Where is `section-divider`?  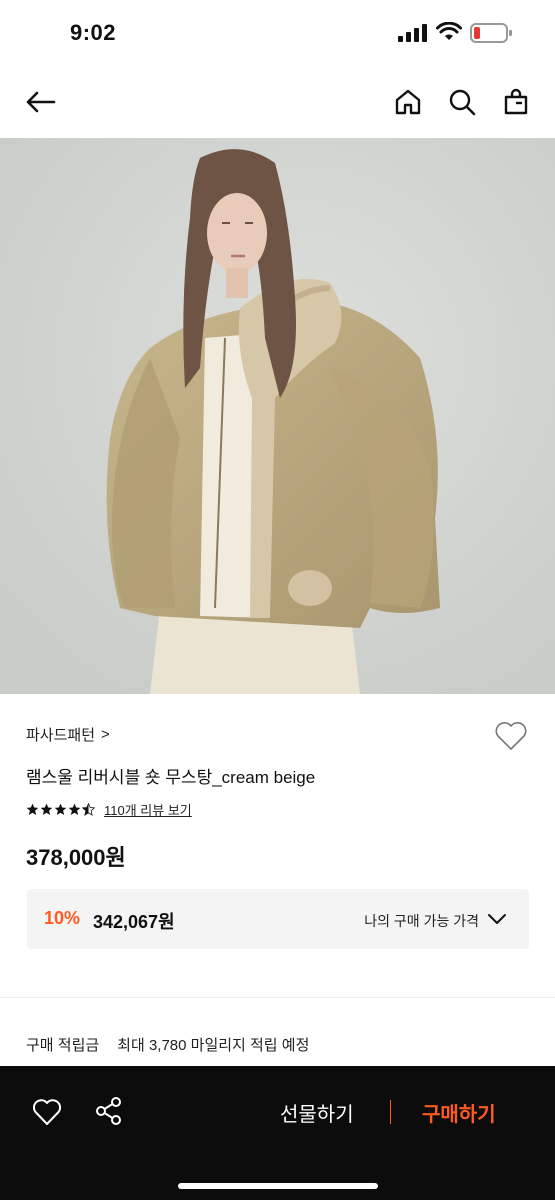
section-divider is located at coordinates (277, 997).